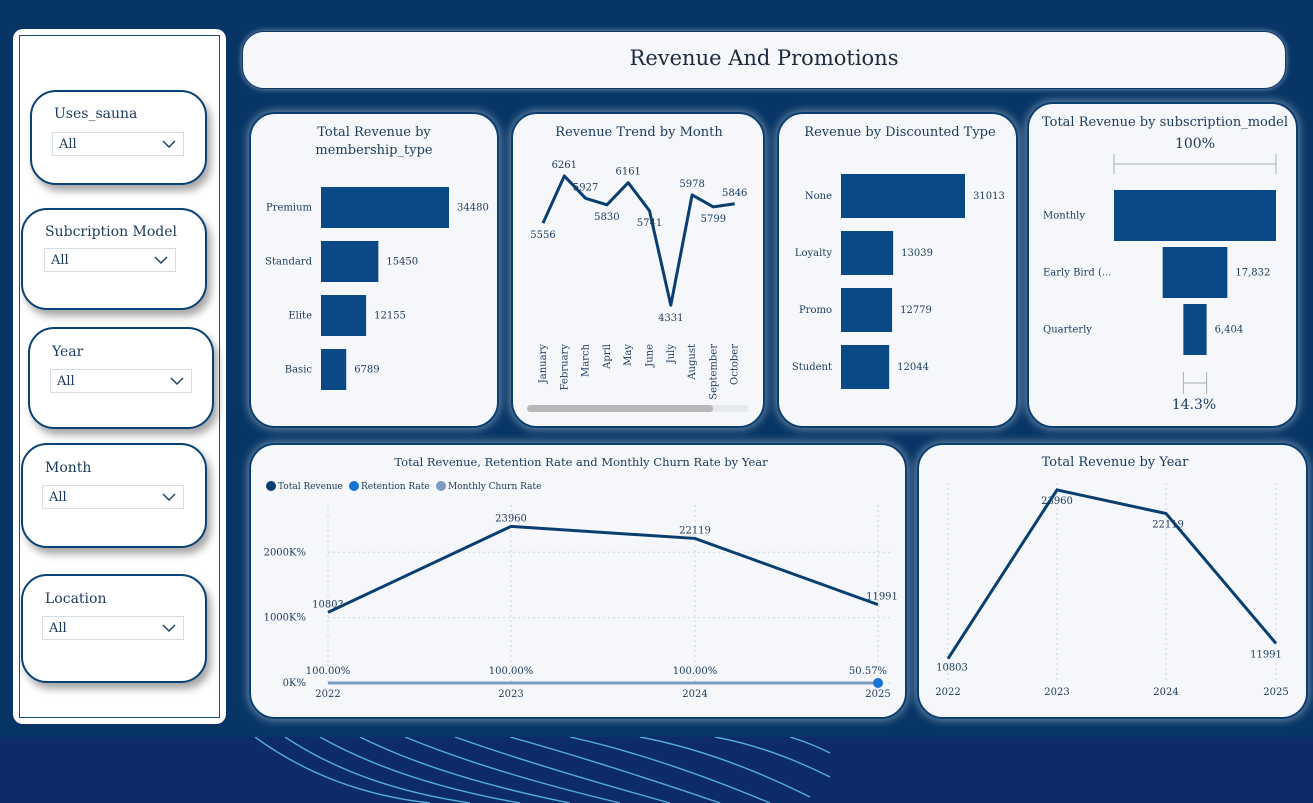  Describe the element at coordinates (390, 316) in the screenshot. I see `data-label: 12155` at that location.